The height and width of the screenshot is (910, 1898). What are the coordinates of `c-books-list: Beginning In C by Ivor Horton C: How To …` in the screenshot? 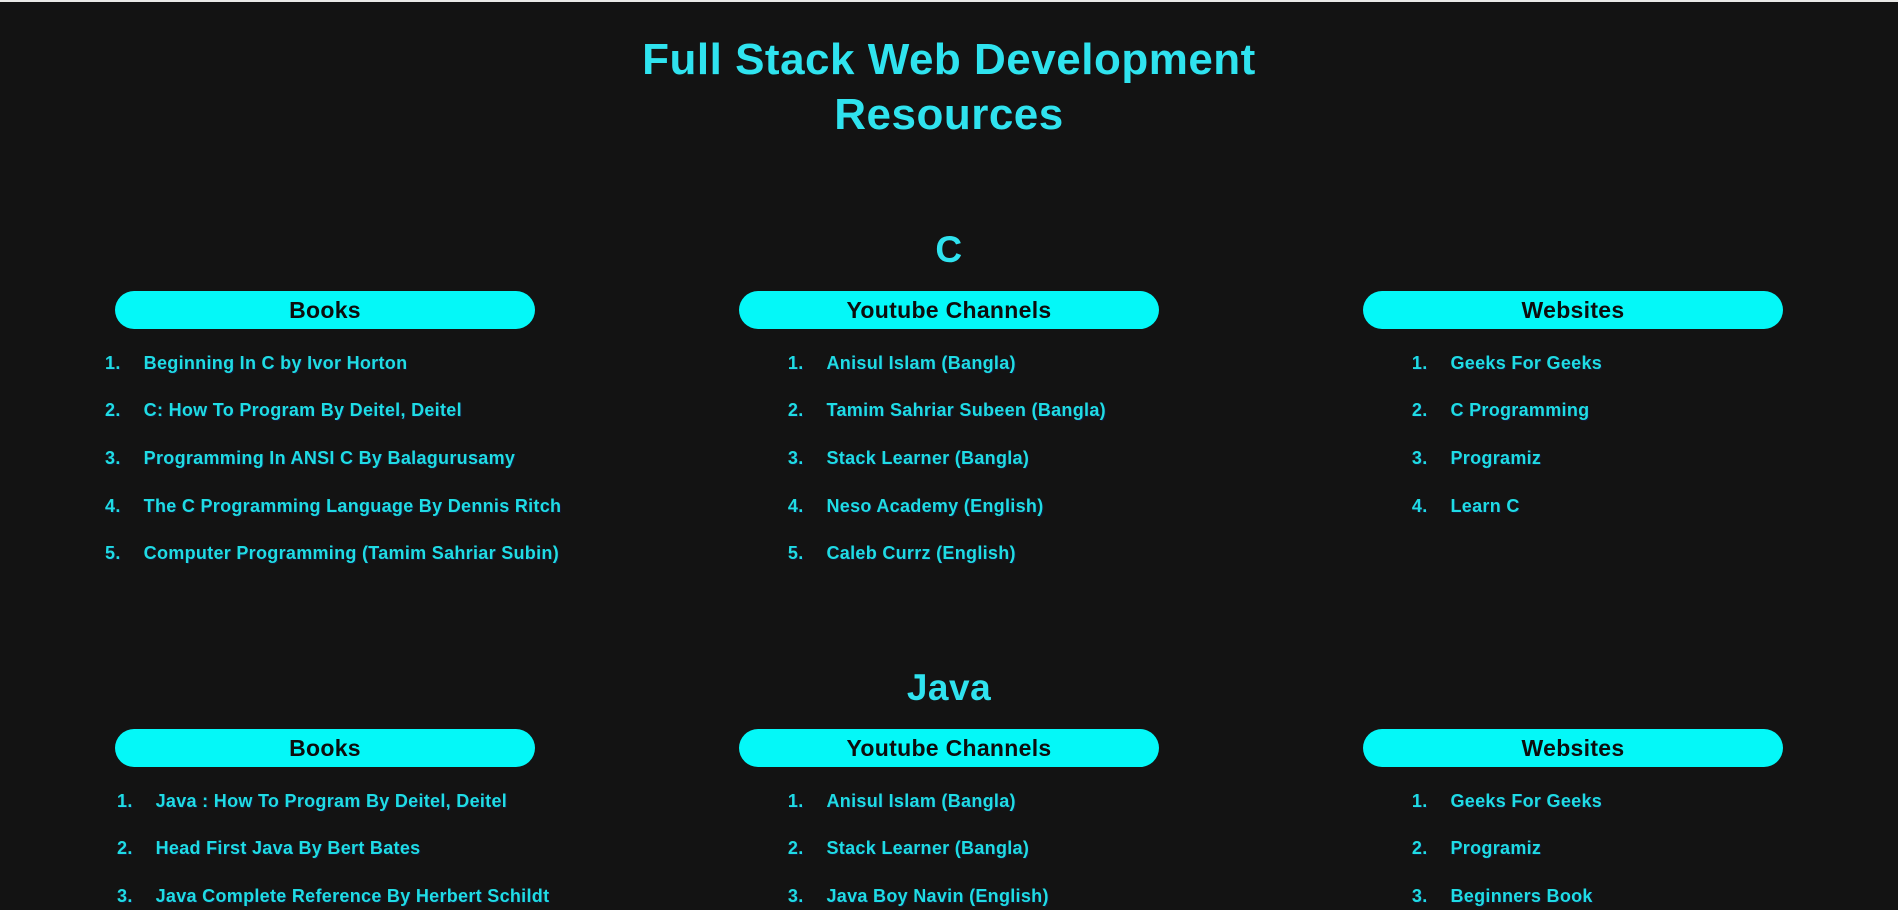 It's located at (325, 459).